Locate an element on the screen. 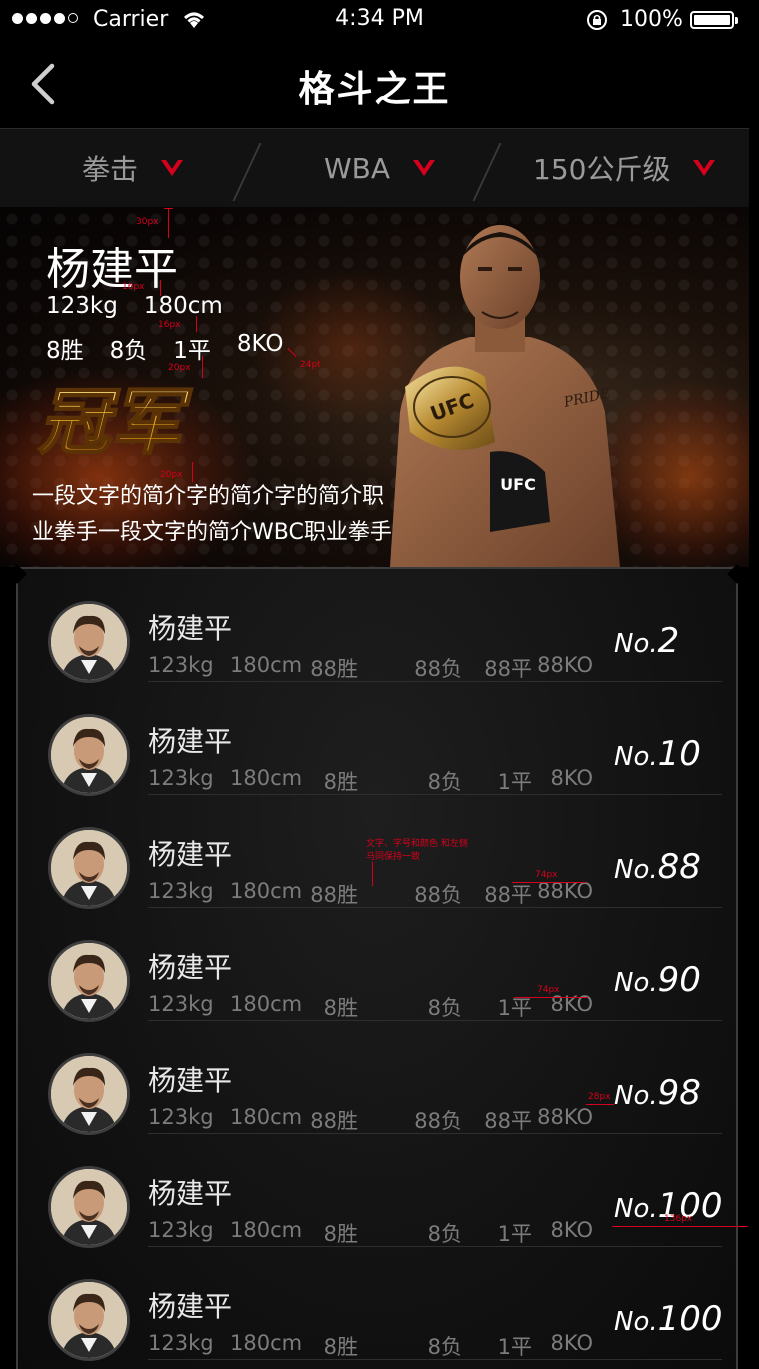 The width and height of the screenshot is (759, 1369). nav-bar: 格斗之王 is located at coordinates (374, 84).